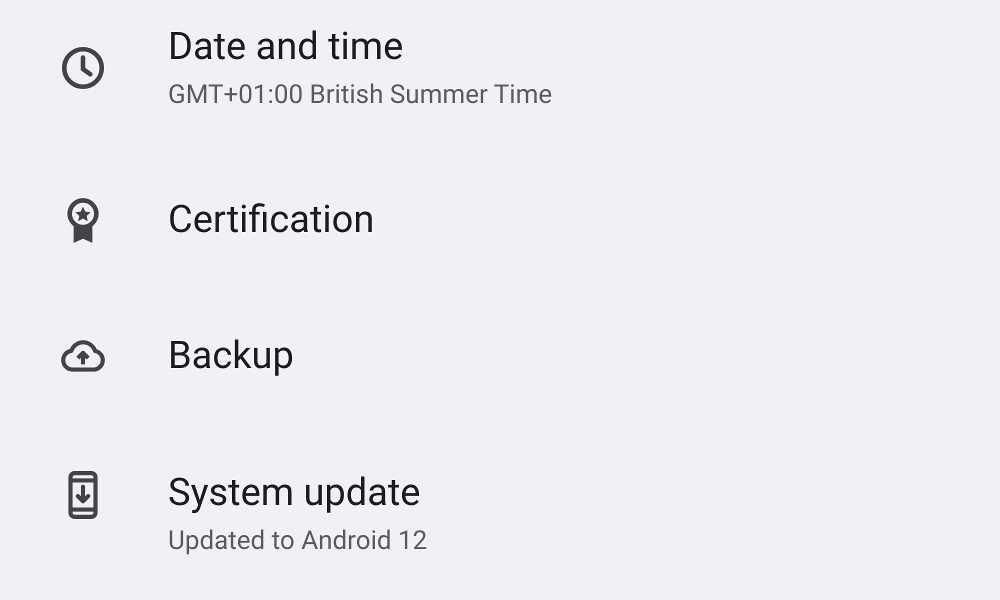 Image resolution: width=1000 pixels, height=600 pixels. What do you see at coordinates (360, 95) in the screenshot?
I see `item-subtitle: GMT+01:00 British Summer Time` at bounding box center [360, 95].